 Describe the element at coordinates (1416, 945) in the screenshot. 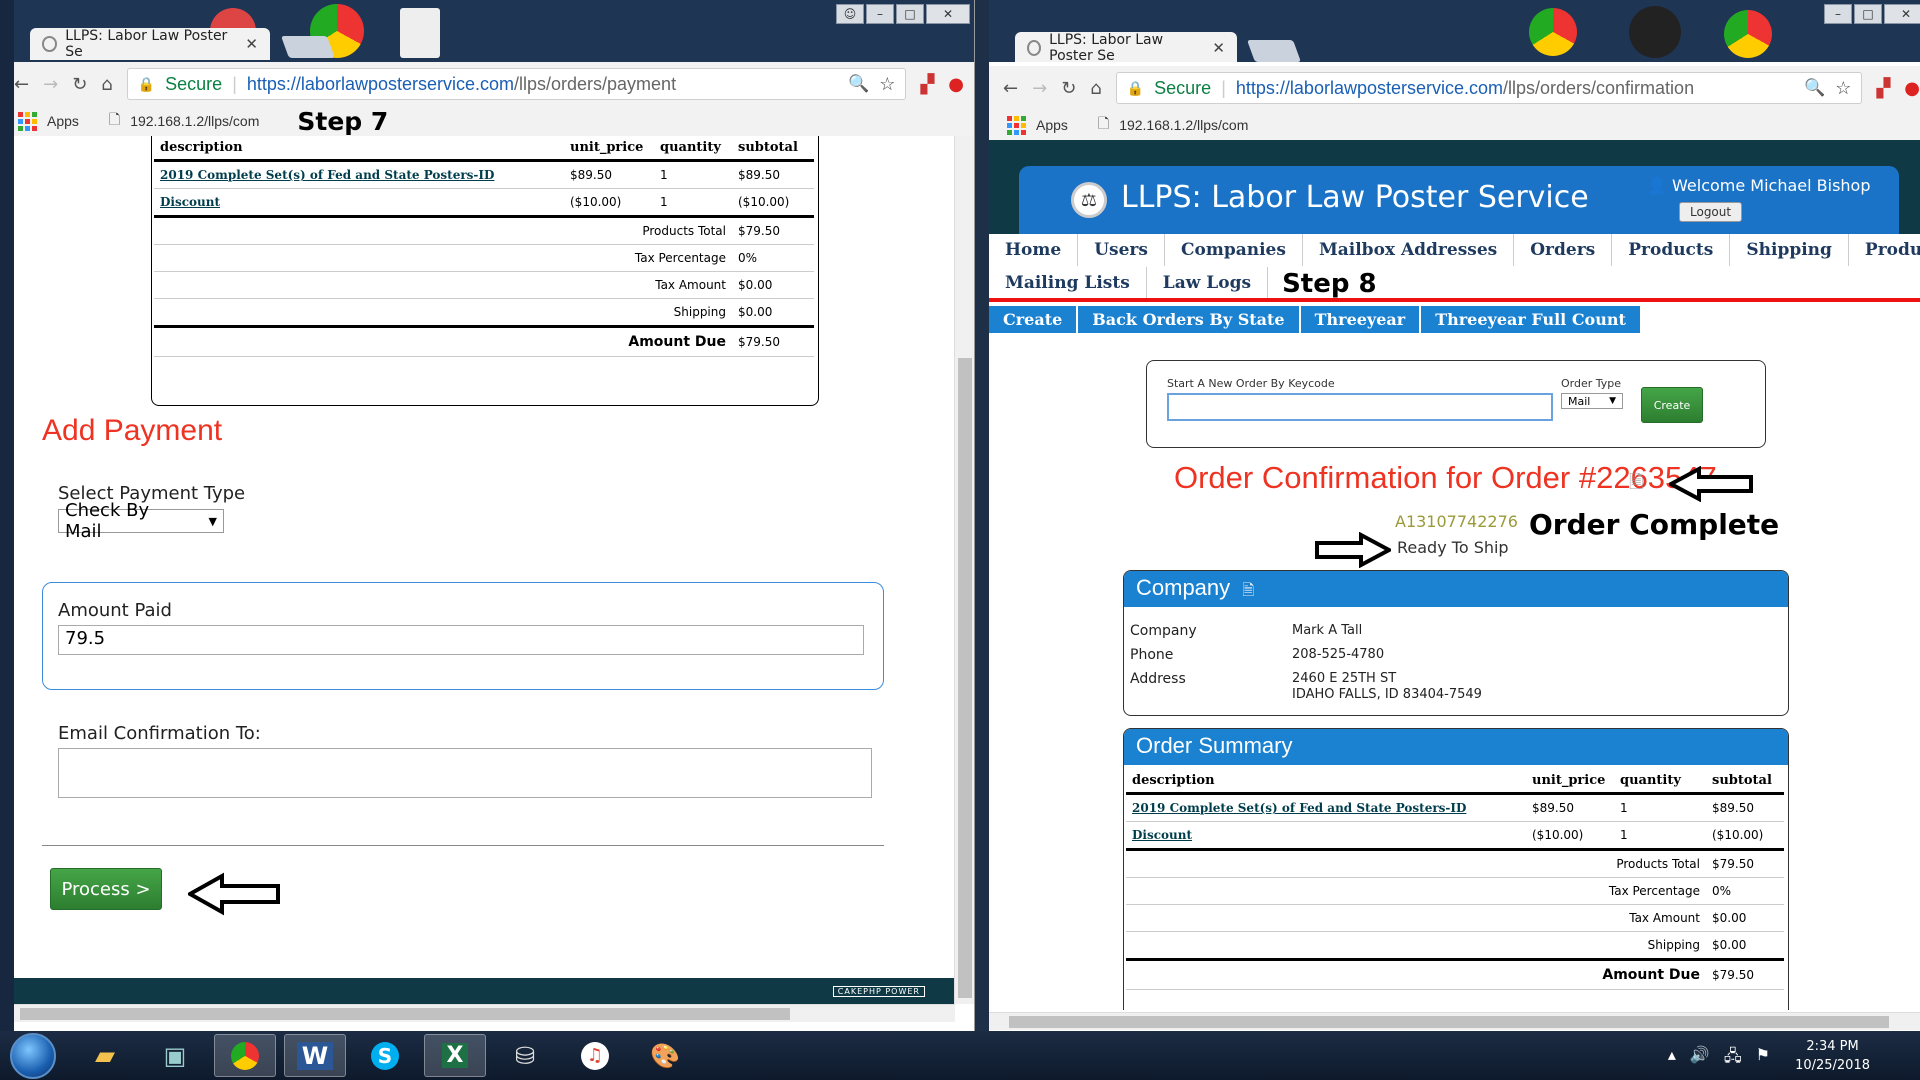

I see `totals-label: Shipping` at that location.